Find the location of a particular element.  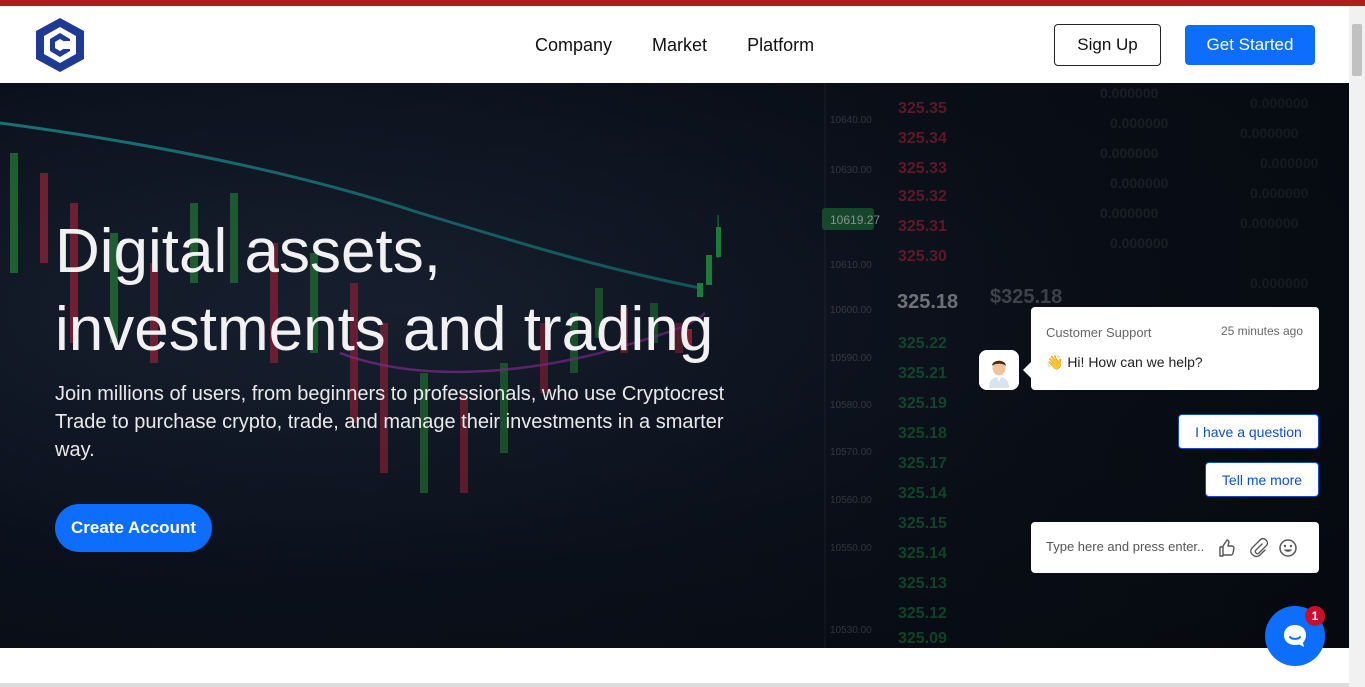

chat-message: 👋 Hi! How can we help? is located at coordinates (1124, 362).